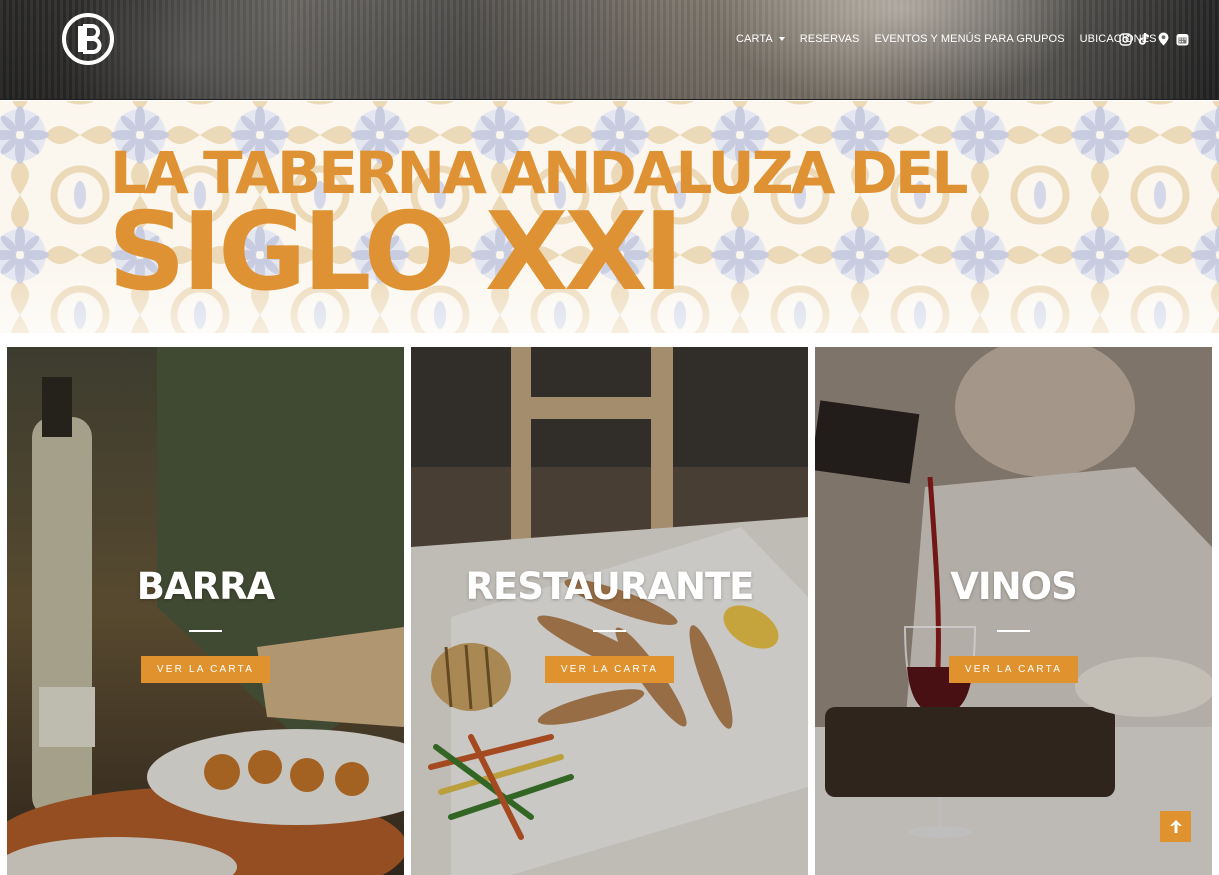 The image size is (1219, 875). Describe the element at coordinates (781, 39) in the screenshot. I see `chevron-down-icon` at that location.